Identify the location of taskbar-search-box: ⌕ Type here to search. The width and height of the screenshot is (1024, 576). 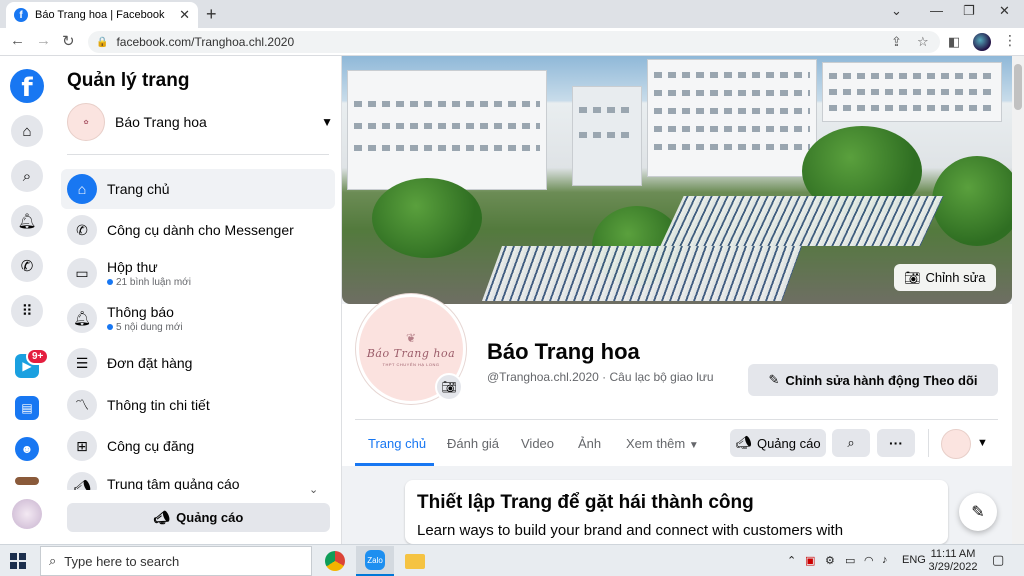
(176, 561).